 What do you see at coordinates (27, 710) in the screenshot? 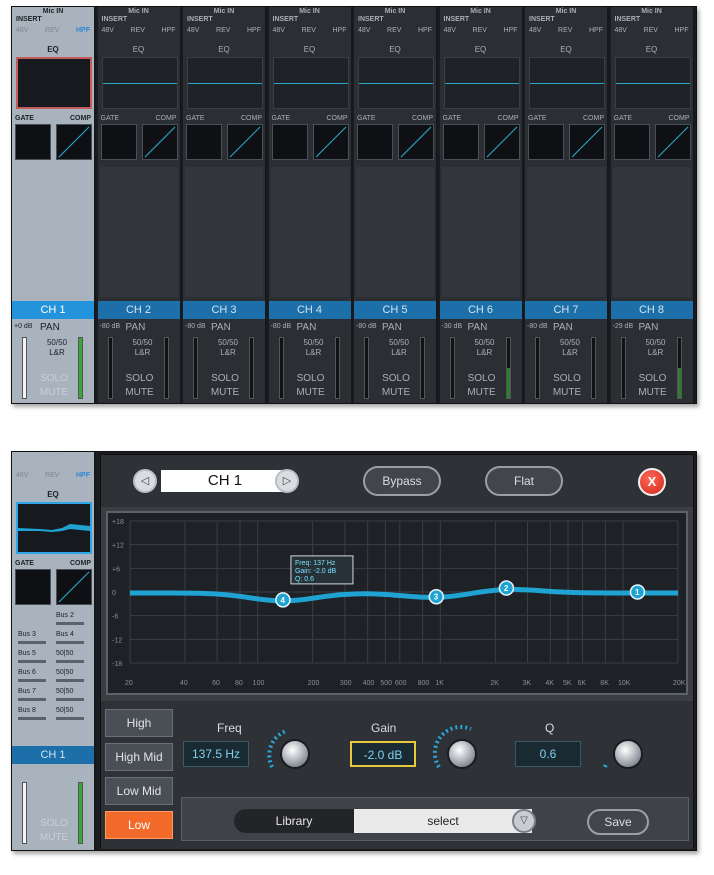
I see `bus-label: Bus 8` at bounding box center [27, 710].